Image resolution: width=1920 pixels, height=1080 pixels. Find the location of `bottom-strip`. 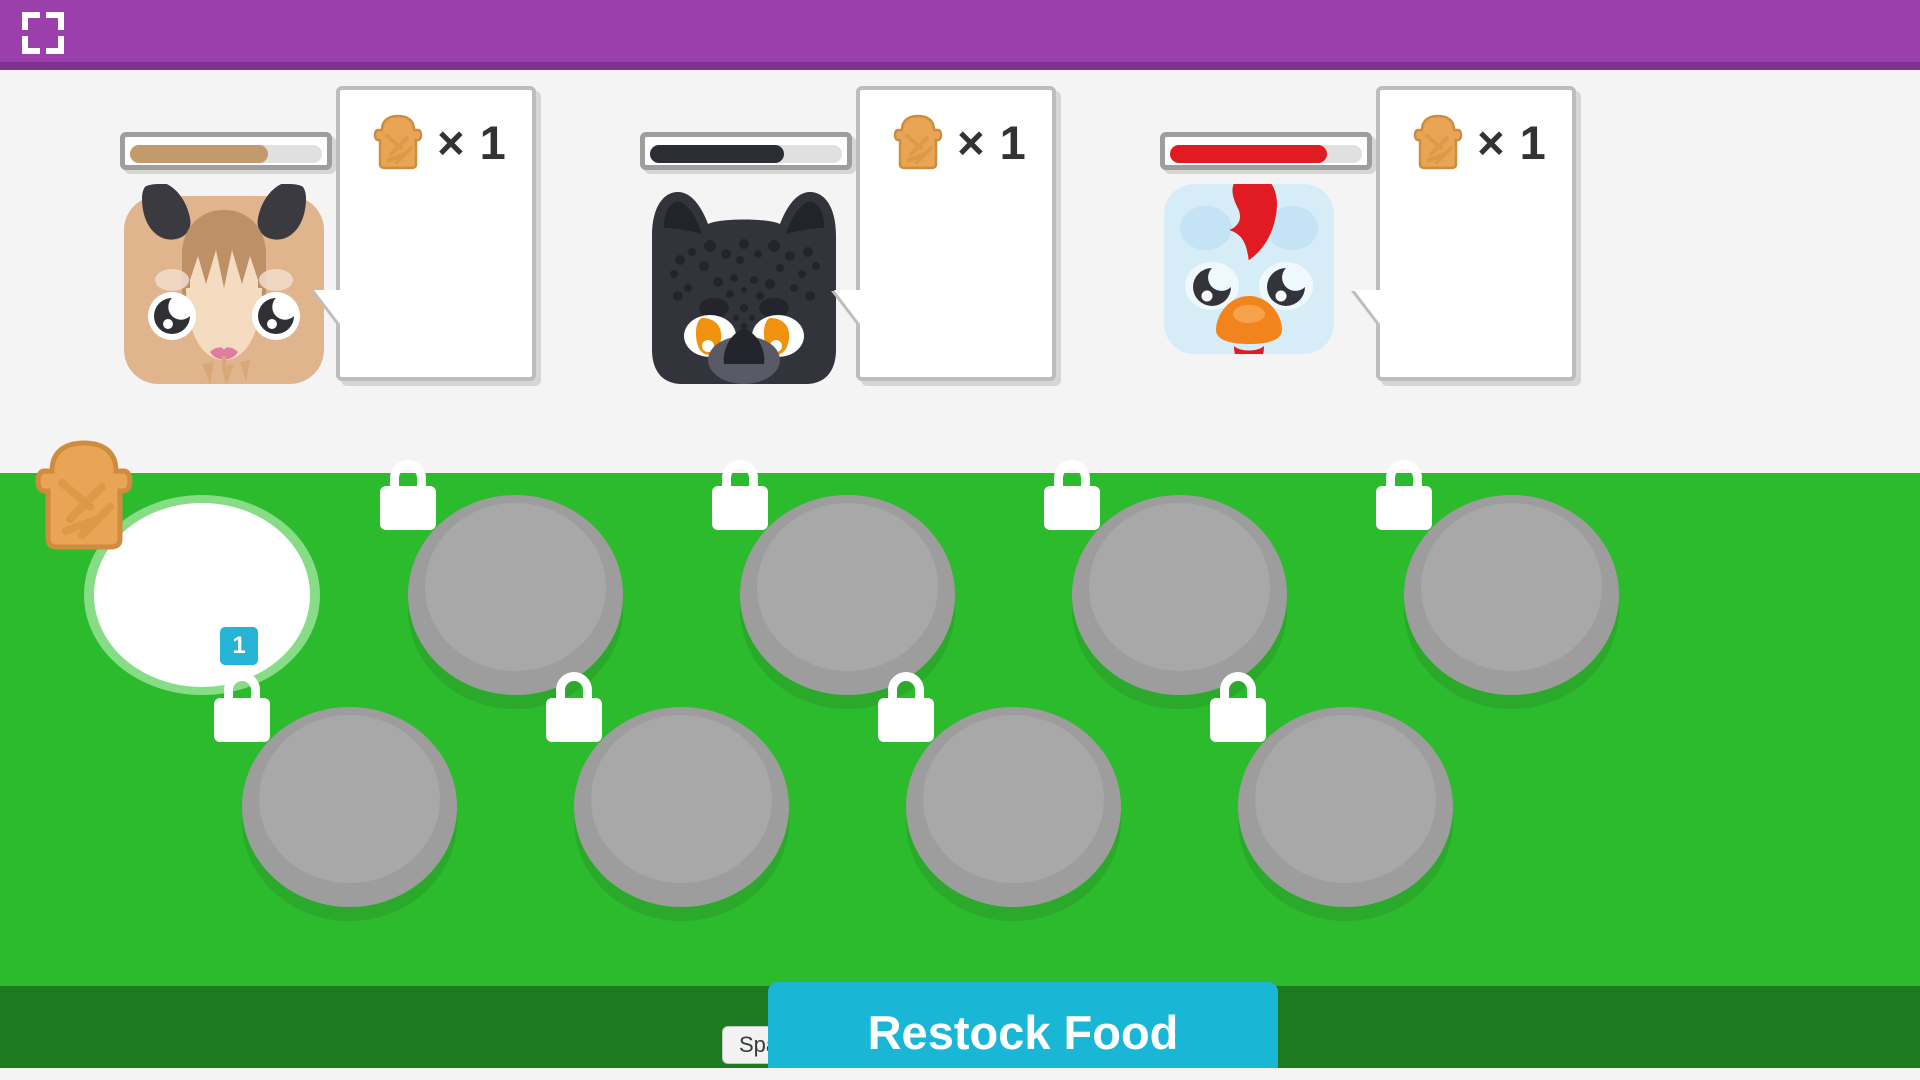

bottom-strip is located at coordinates (960, 1074).